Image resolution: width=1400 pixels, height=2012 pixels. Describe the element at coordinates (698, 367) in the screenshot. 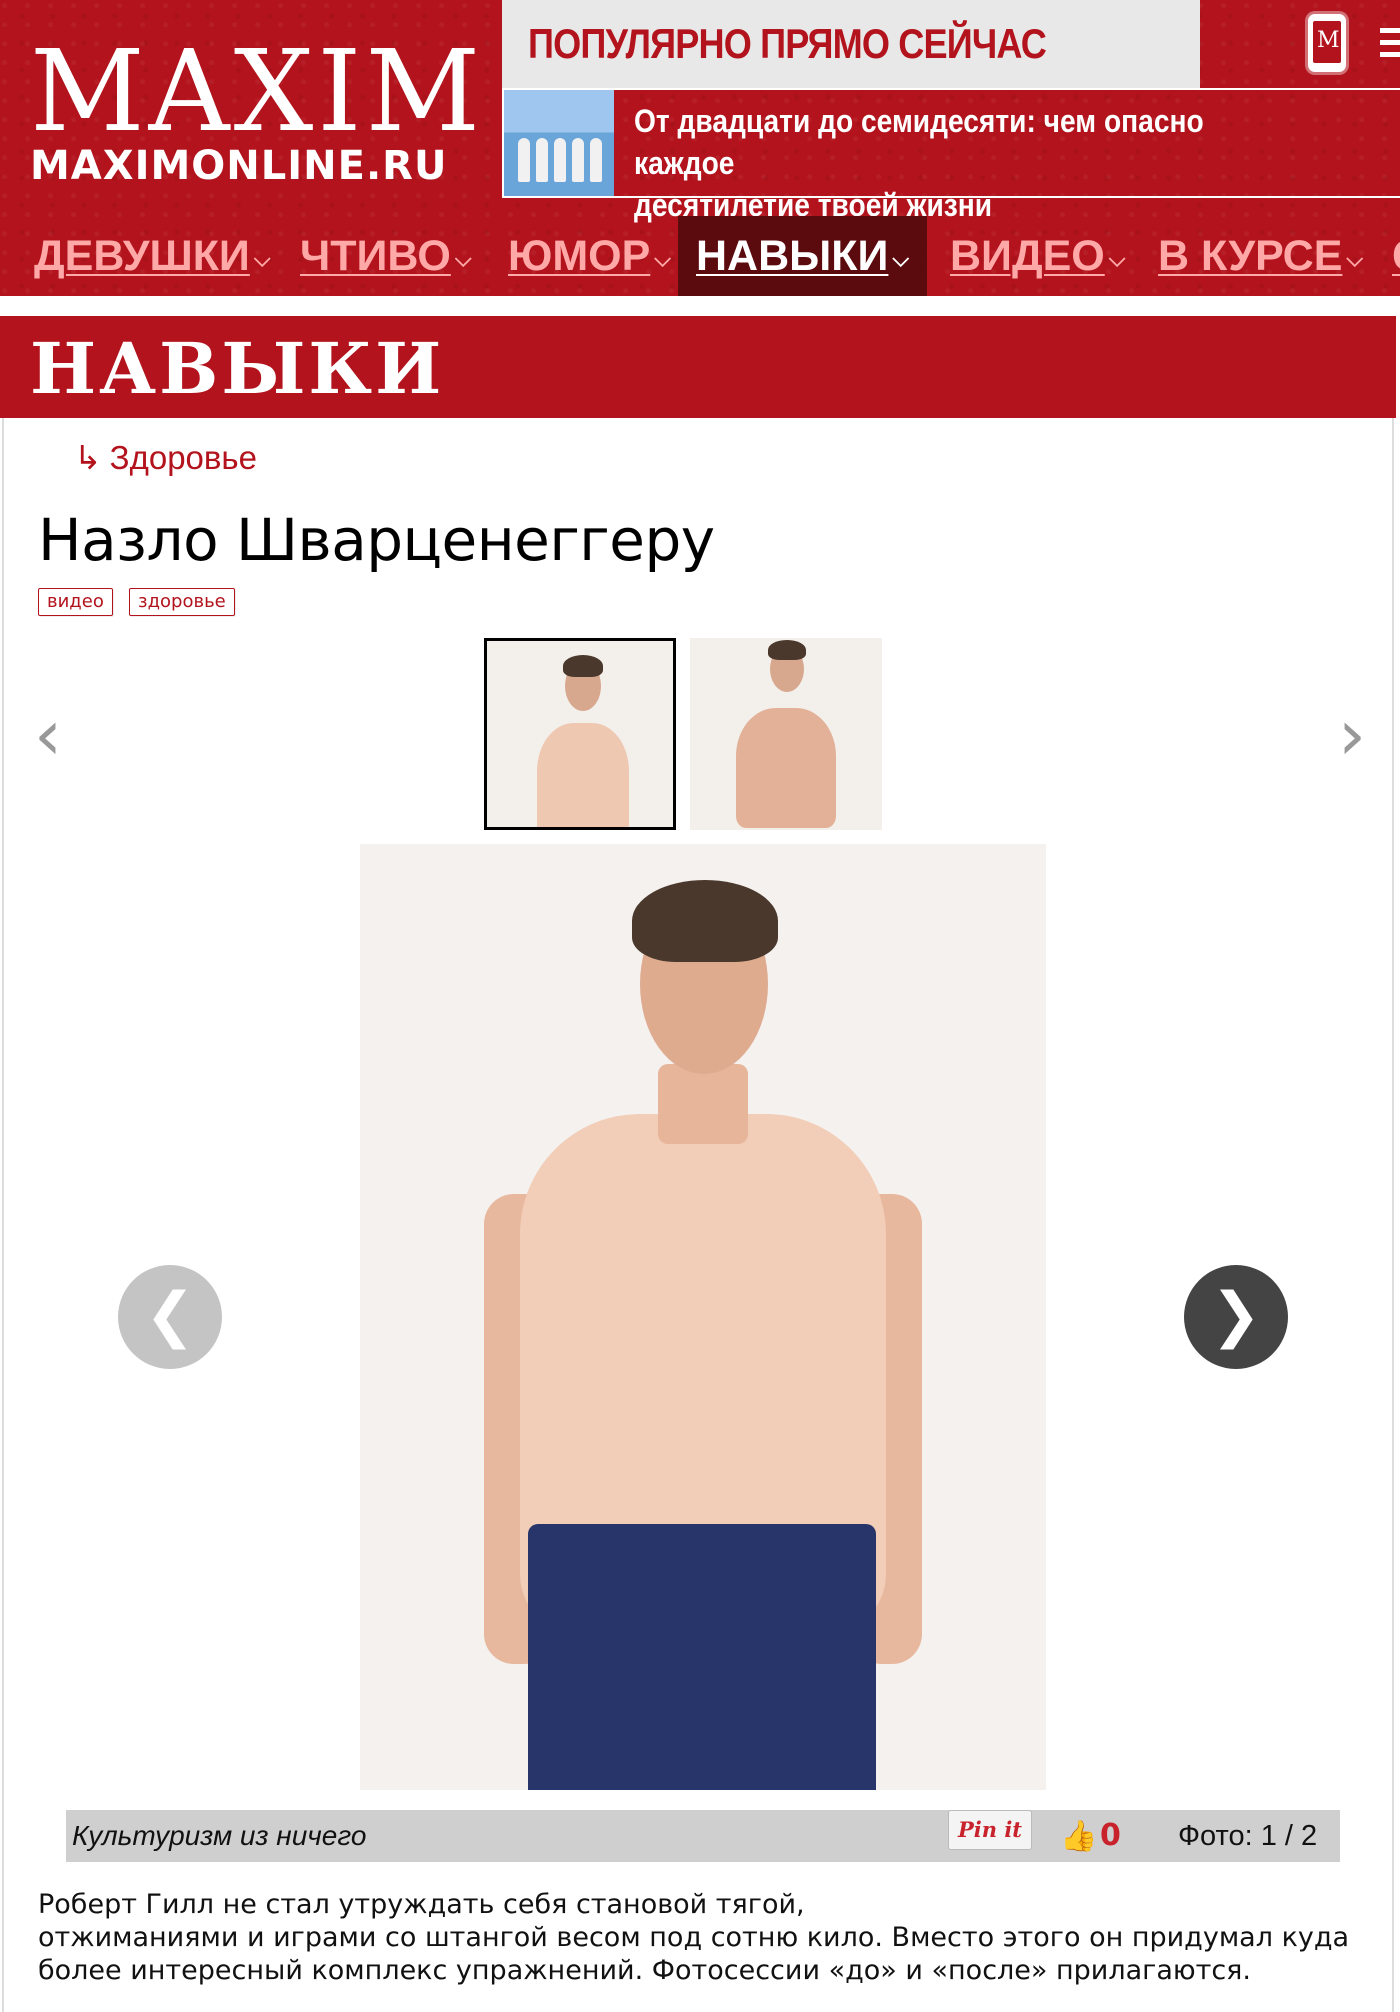

I see `section-banner: НАВЫКИ` at that location.